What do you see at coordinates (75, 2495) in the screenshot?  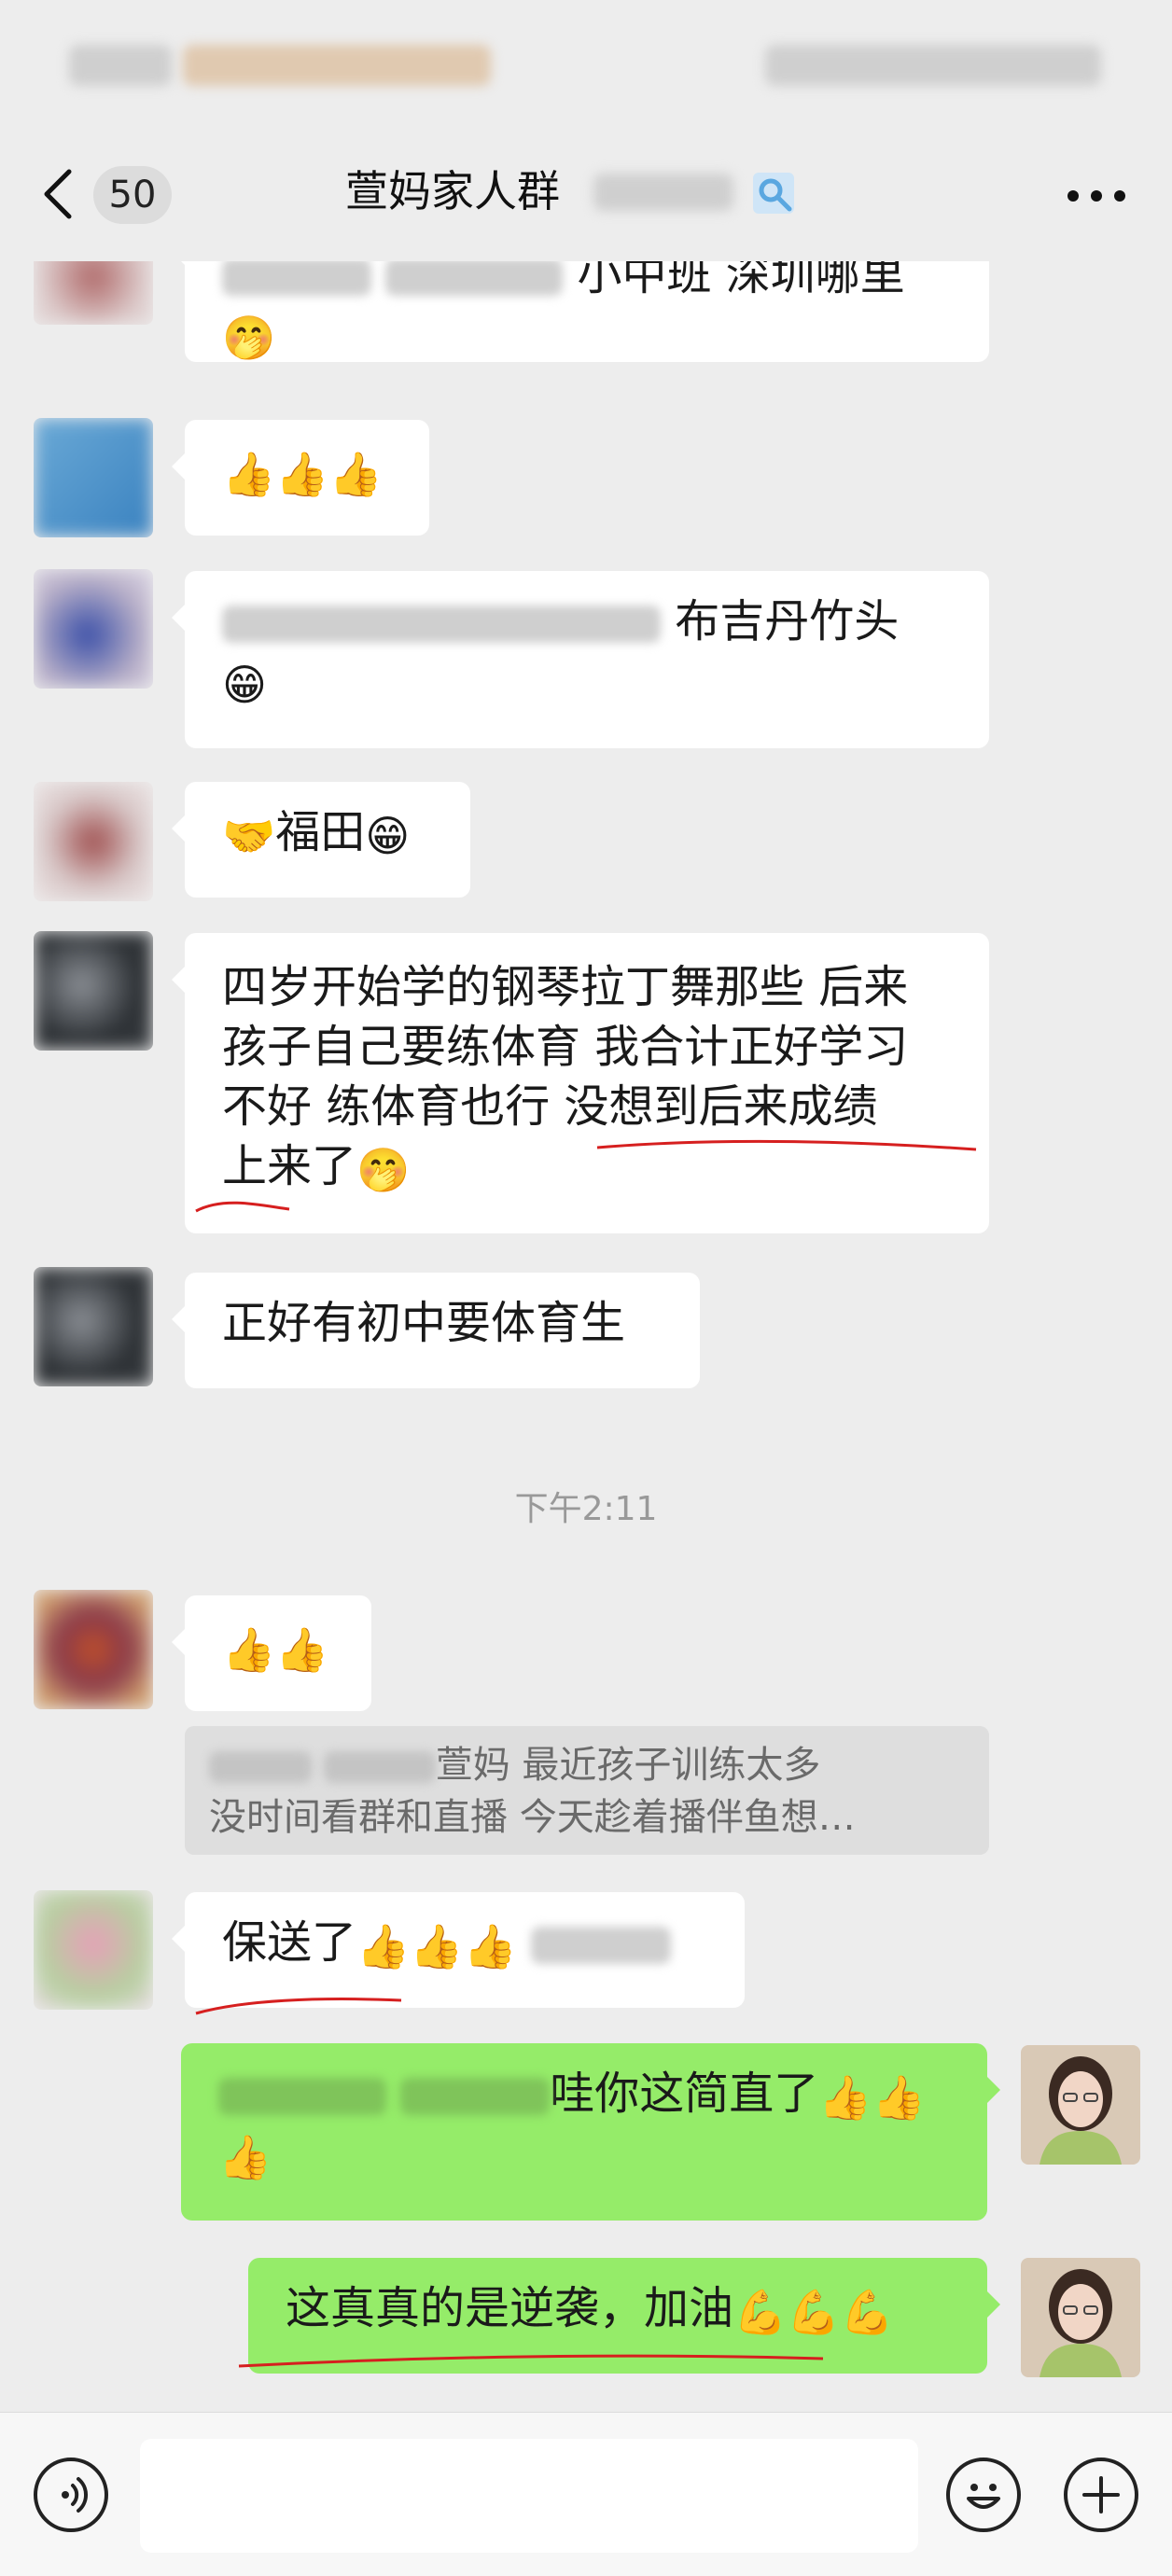 I see `voice-icon` at bounding box center [75, 2495].